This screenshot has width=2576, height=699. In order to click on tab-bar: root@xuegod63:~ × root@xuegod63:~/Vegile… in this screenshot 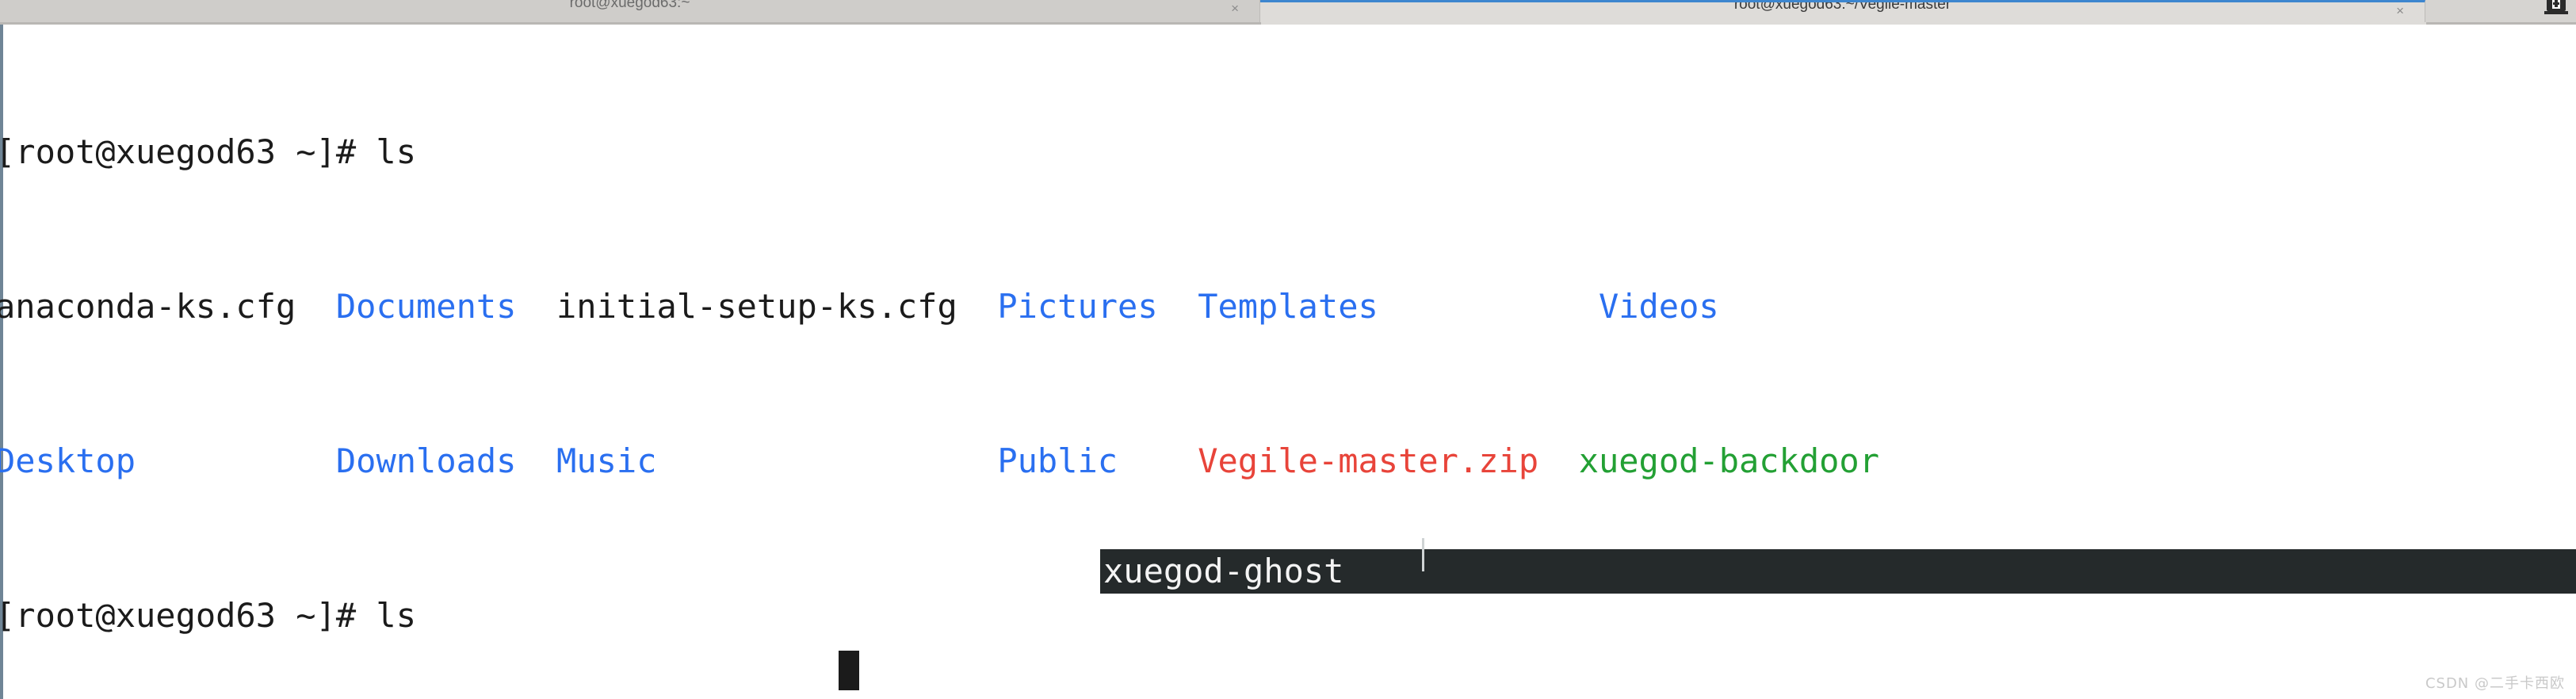, I will do `click(1288, 12)`.